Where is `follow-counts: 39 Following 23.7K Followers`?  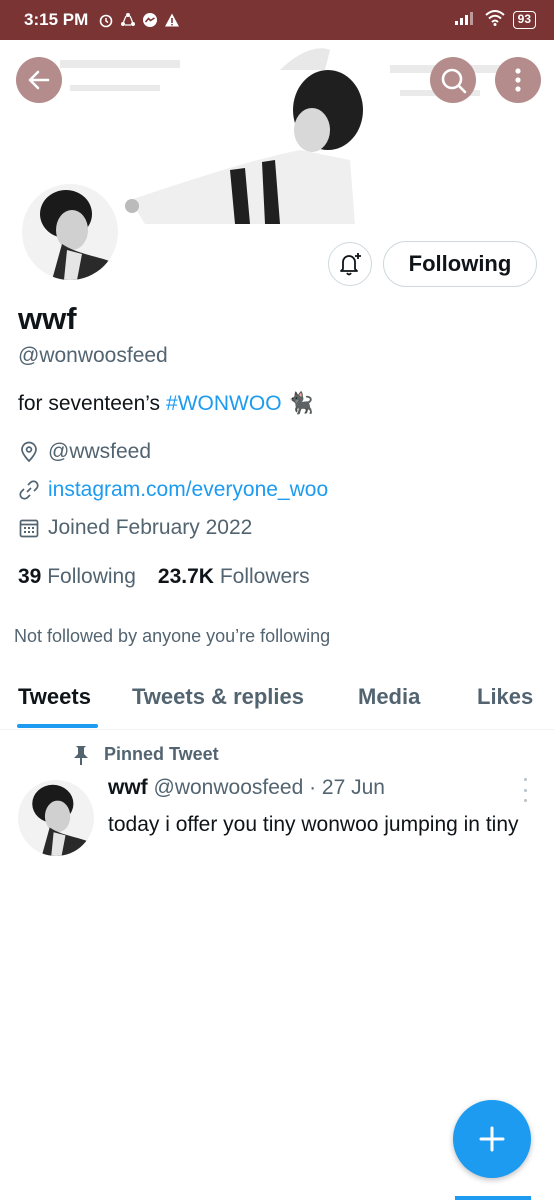
follow-counts: 39 Following 23.7K Followers is located at coordinates (164, 577).